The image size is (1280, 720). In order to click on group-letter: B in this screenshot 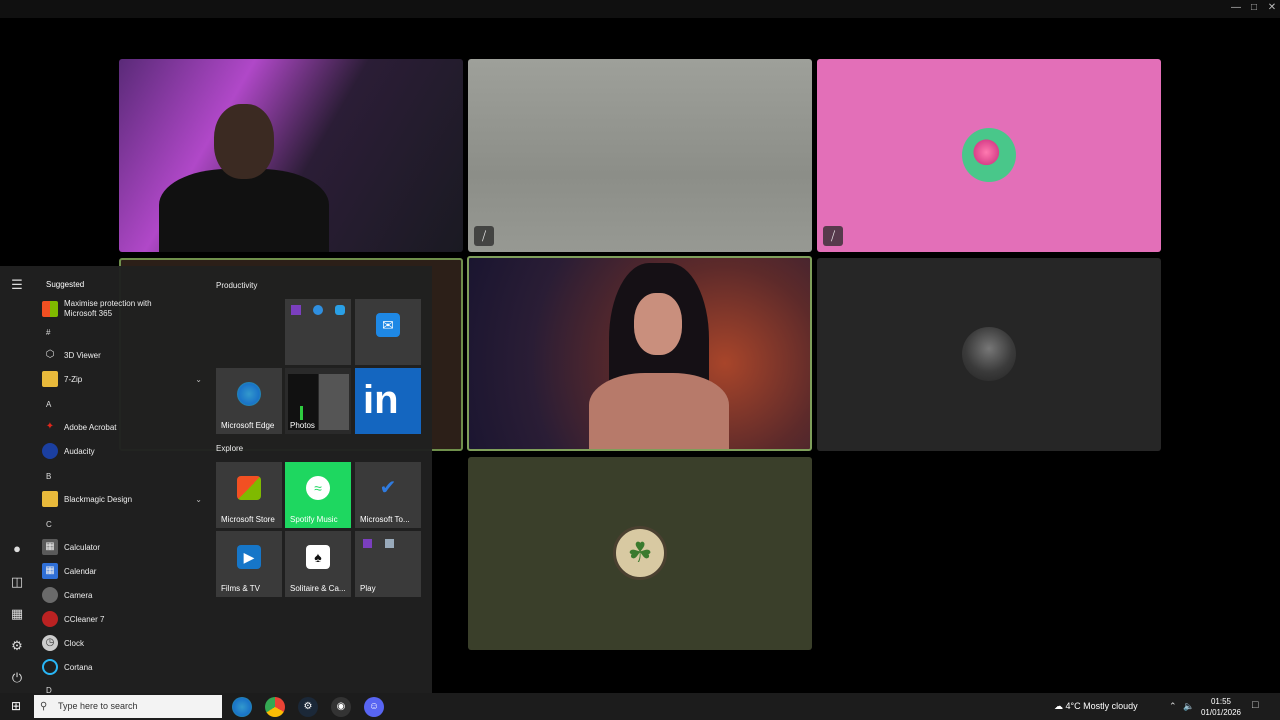, I will do `click(48, 476)`.